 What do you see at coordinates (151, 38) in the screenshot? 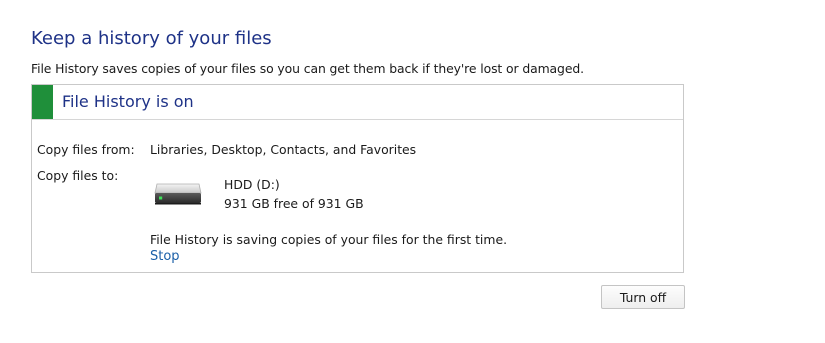
I see `page-title: Keep a history of your files` at bounding box center [151, 38].